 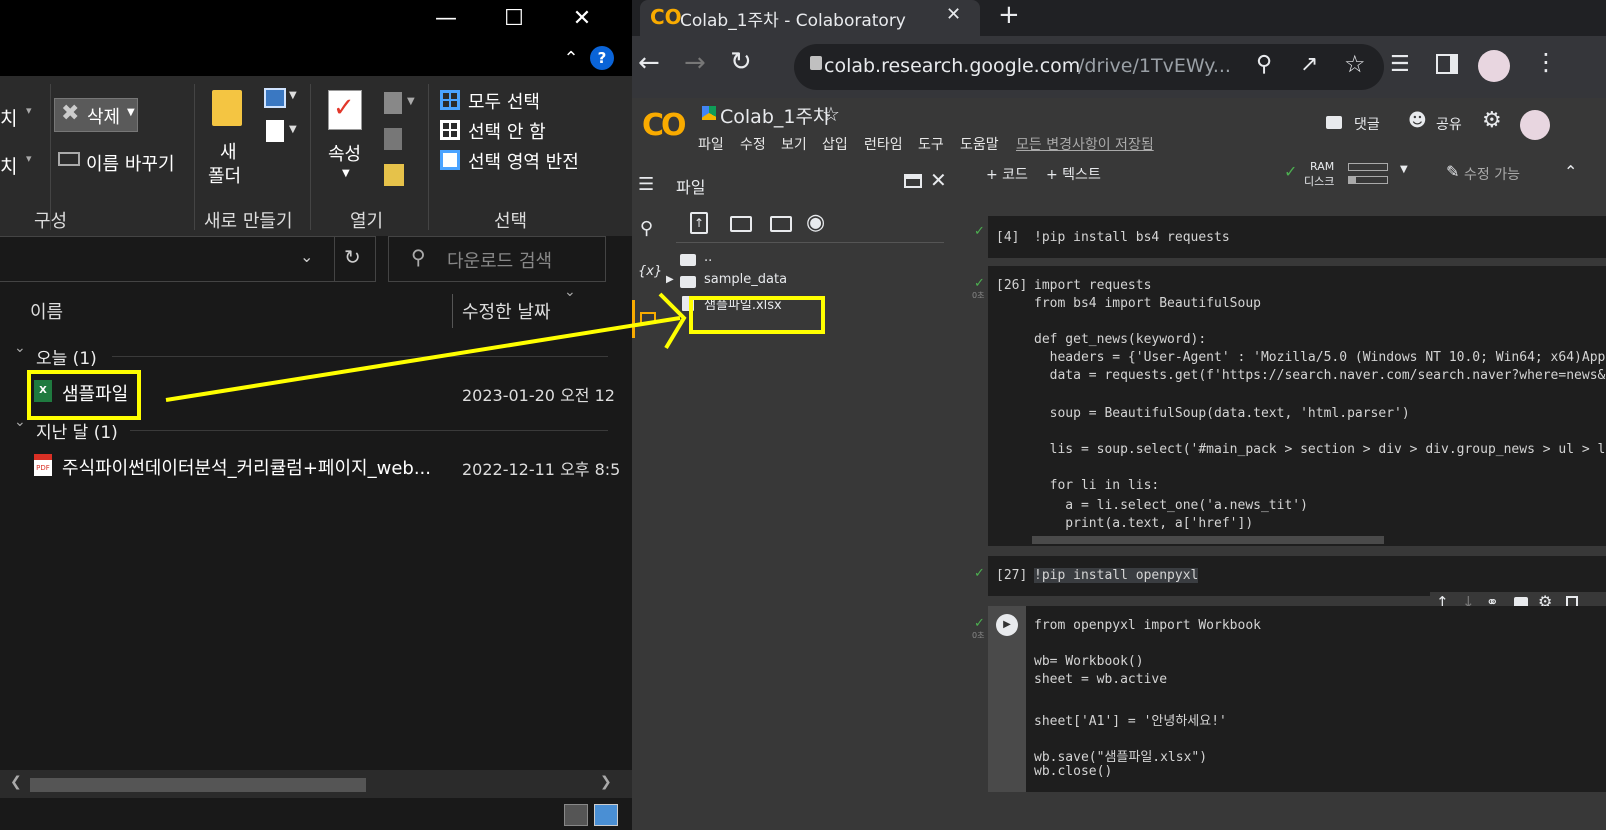 What do you see at coordinates (646, 228) in the screenshot?
I see `search-icon: ⚲` at bounding box center [646, 228].